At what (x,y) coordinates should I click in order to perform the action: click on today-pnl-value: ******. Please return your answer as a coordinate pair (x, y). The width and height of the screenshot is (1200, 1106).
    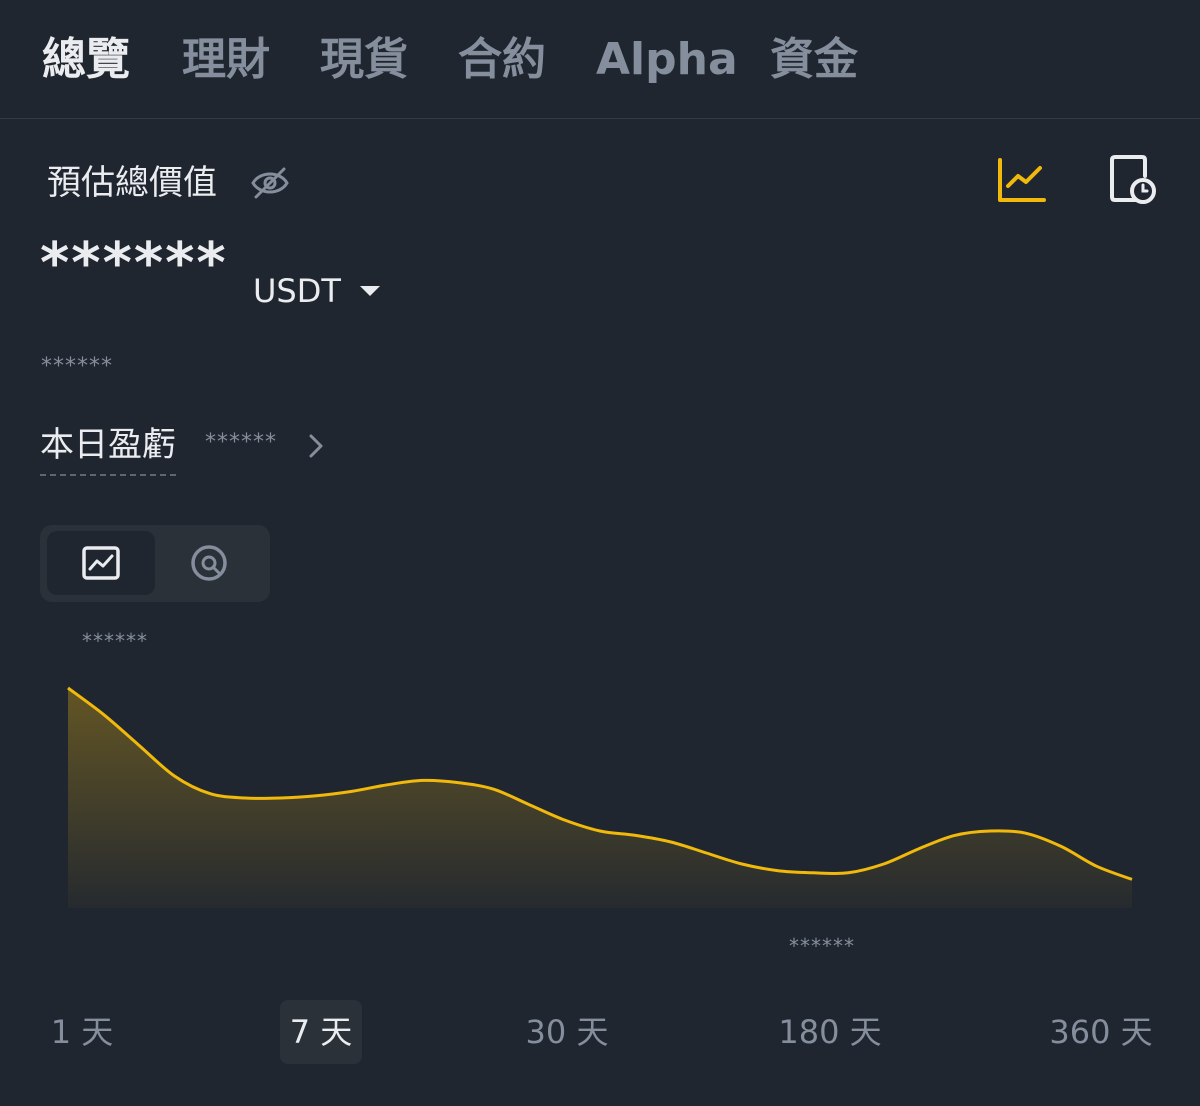
    Looking at the image, I should click on (241, 442).